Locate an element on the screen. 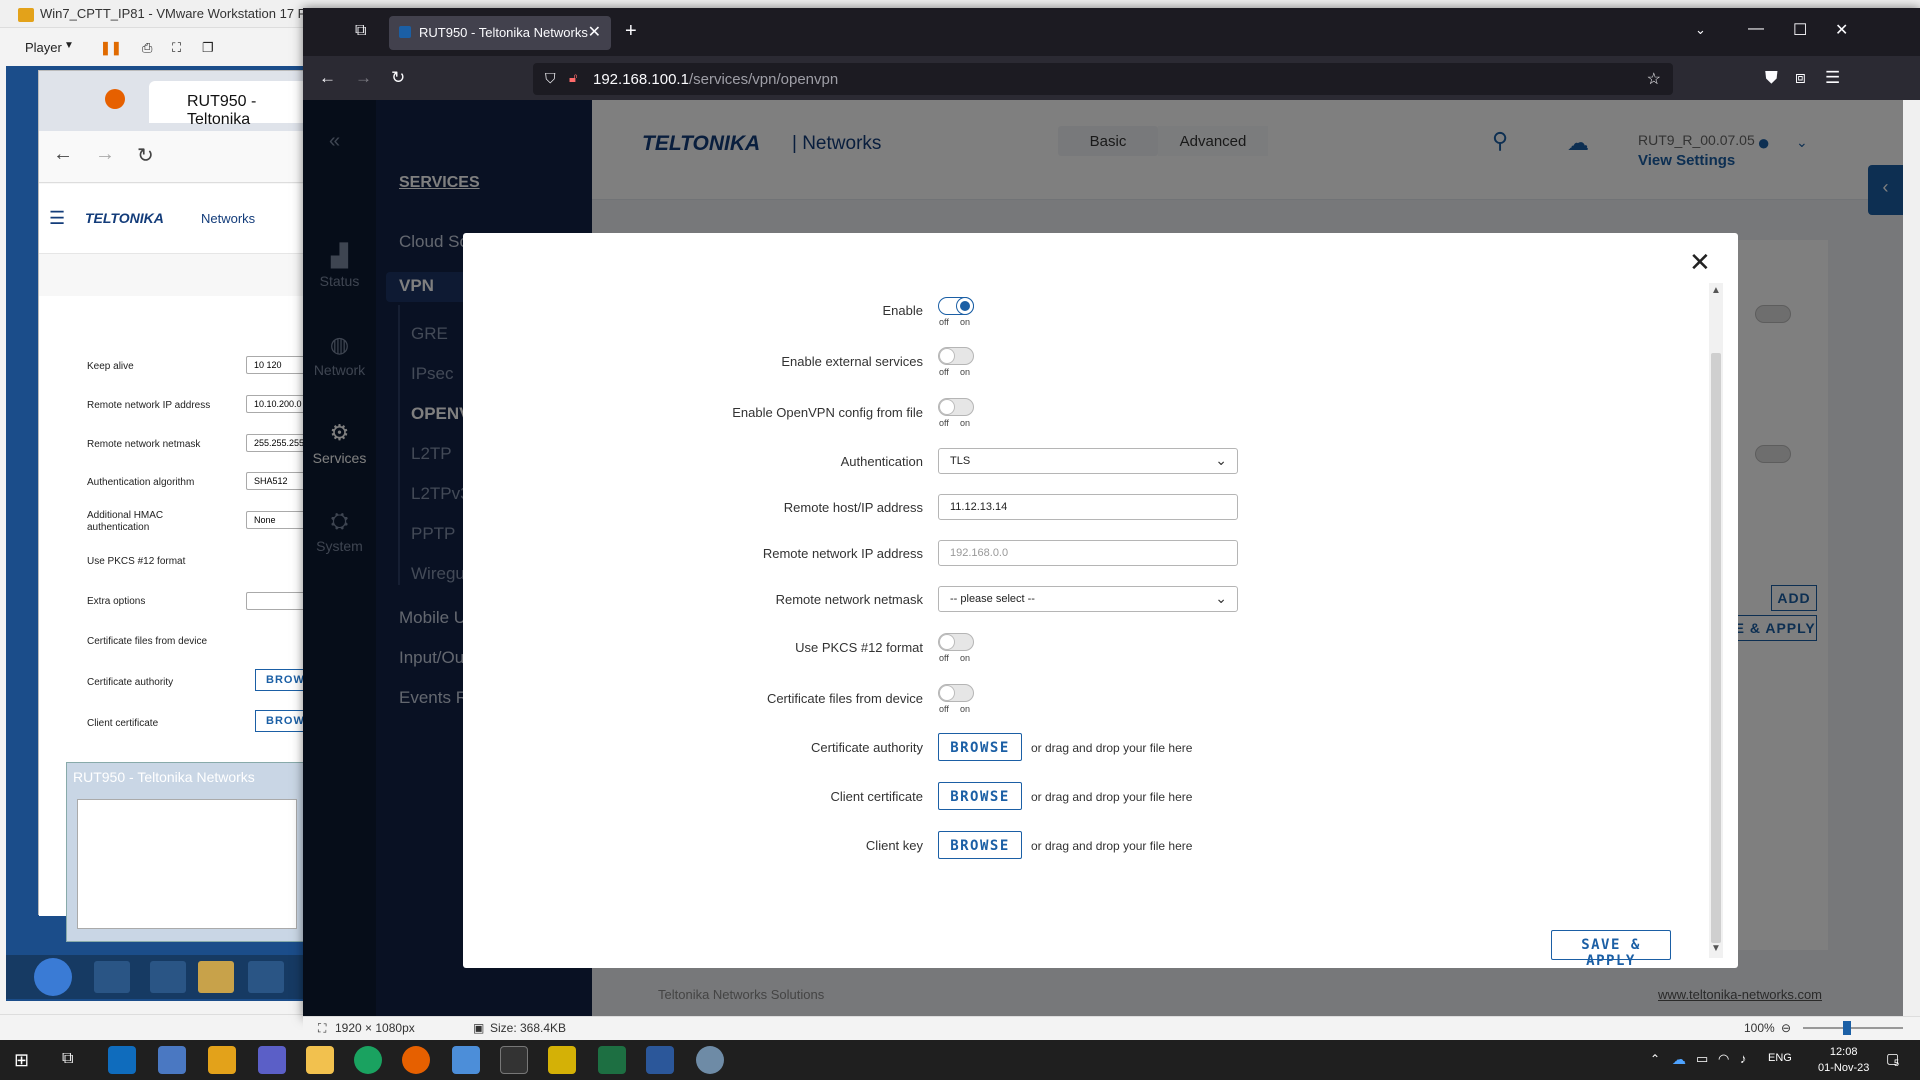 The width and height of the screenshot is (1920, 1080). edge-icon is located at coordinates (368, 1060).